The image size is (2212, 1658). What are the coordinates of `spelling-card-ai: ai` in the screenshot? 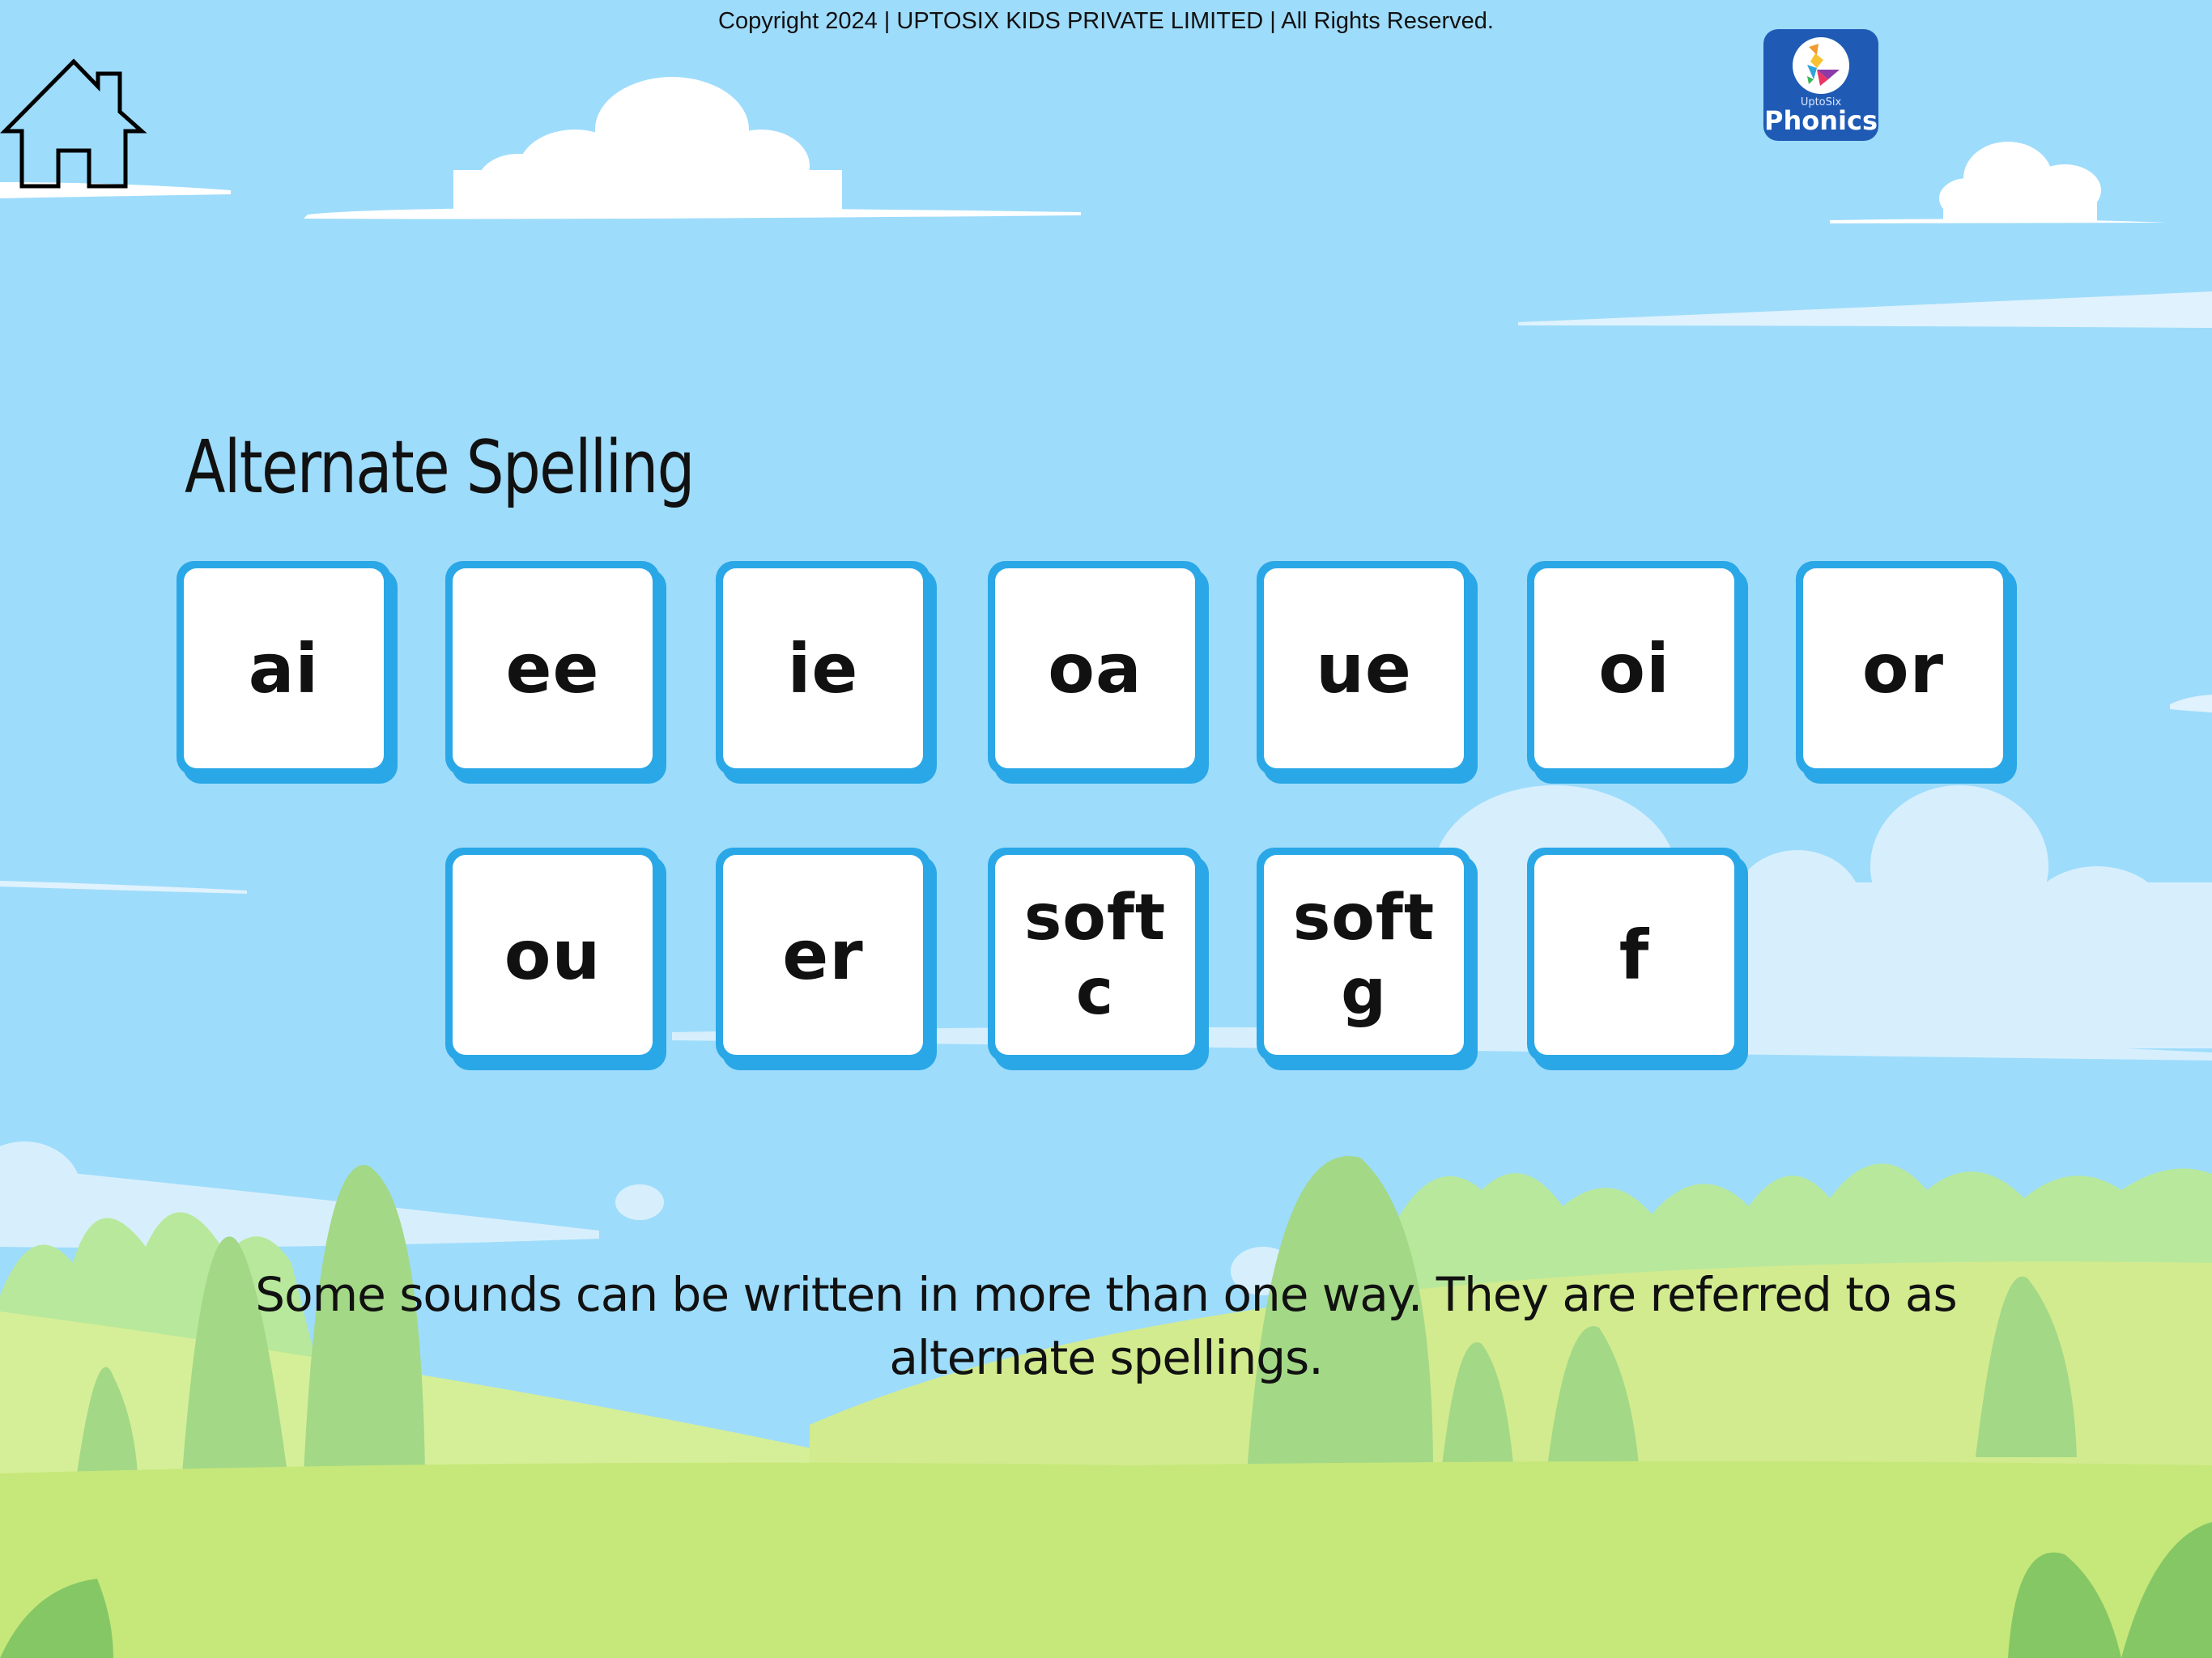 It's located at (284, 668).